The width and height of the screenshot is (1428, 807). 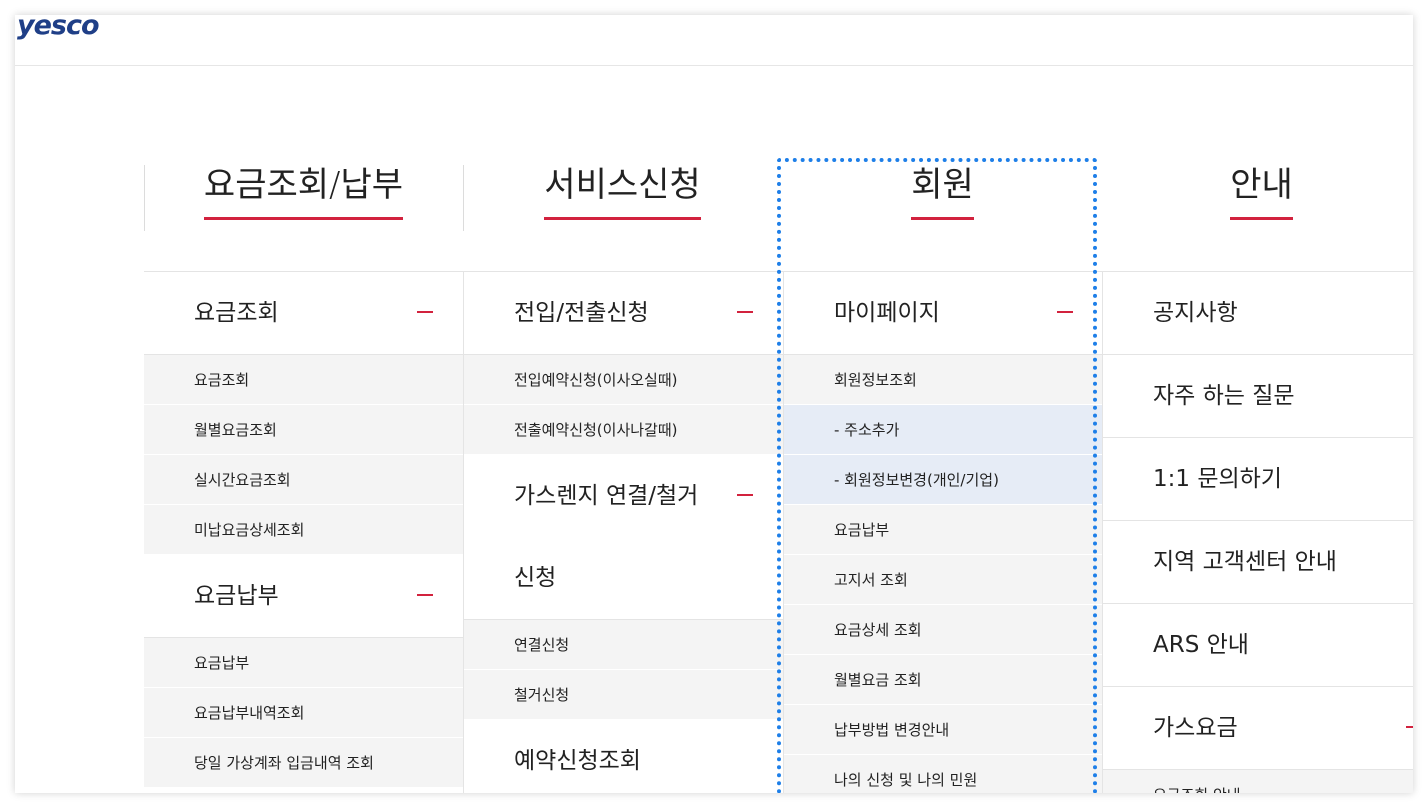 I want to click on group-move-in-out: 전입/전출신청, so click(x=623, y=313).